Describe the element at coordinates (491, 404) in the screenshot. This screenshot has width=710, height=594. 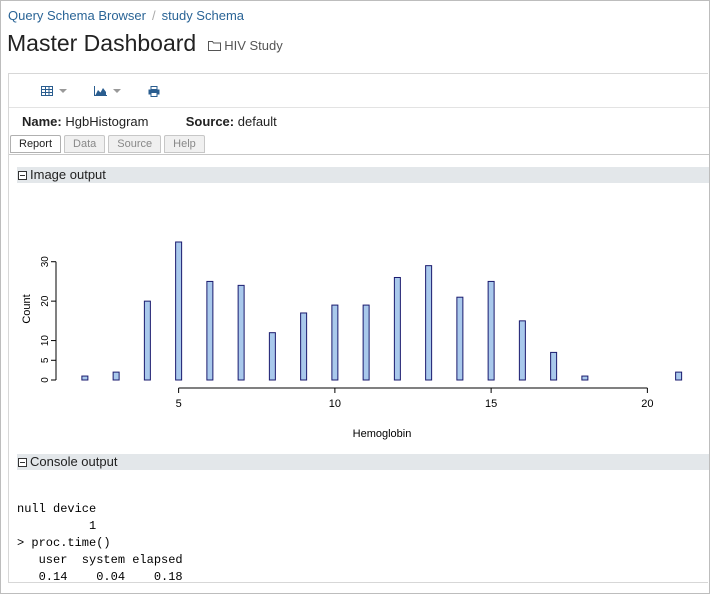
I see `x-tick-label: 15` at that location.